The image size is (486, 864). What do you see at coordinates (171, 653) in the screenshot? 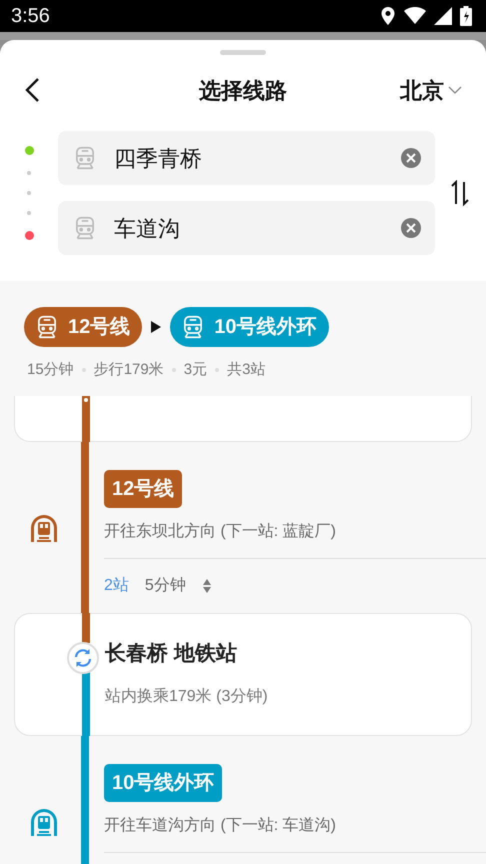
I see `station-name: 长春桥 地铁站` at bounding box center [171, 653].